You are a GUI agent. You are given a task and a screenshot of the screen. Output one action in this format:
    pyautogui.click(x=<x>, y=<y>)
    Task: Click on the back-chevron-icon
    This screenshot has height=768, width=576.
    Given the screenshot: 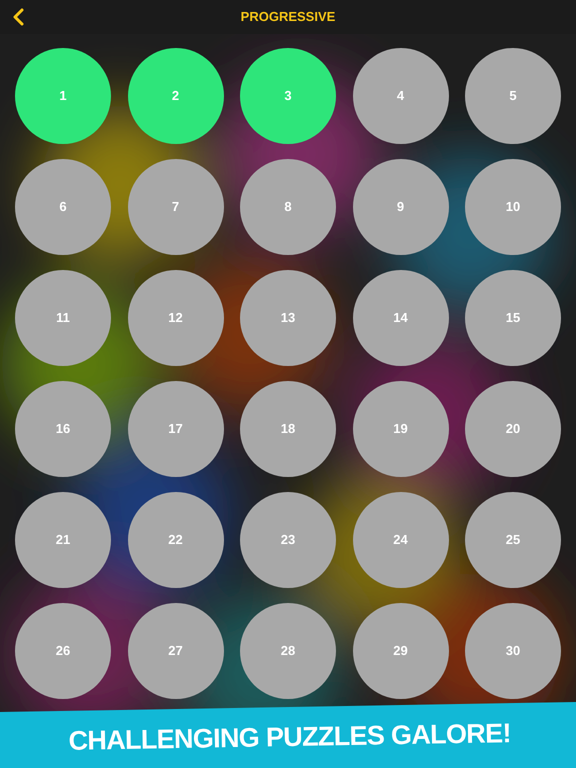 What is the action you would take?
    pyautogui.click(x=18, y=17)
    